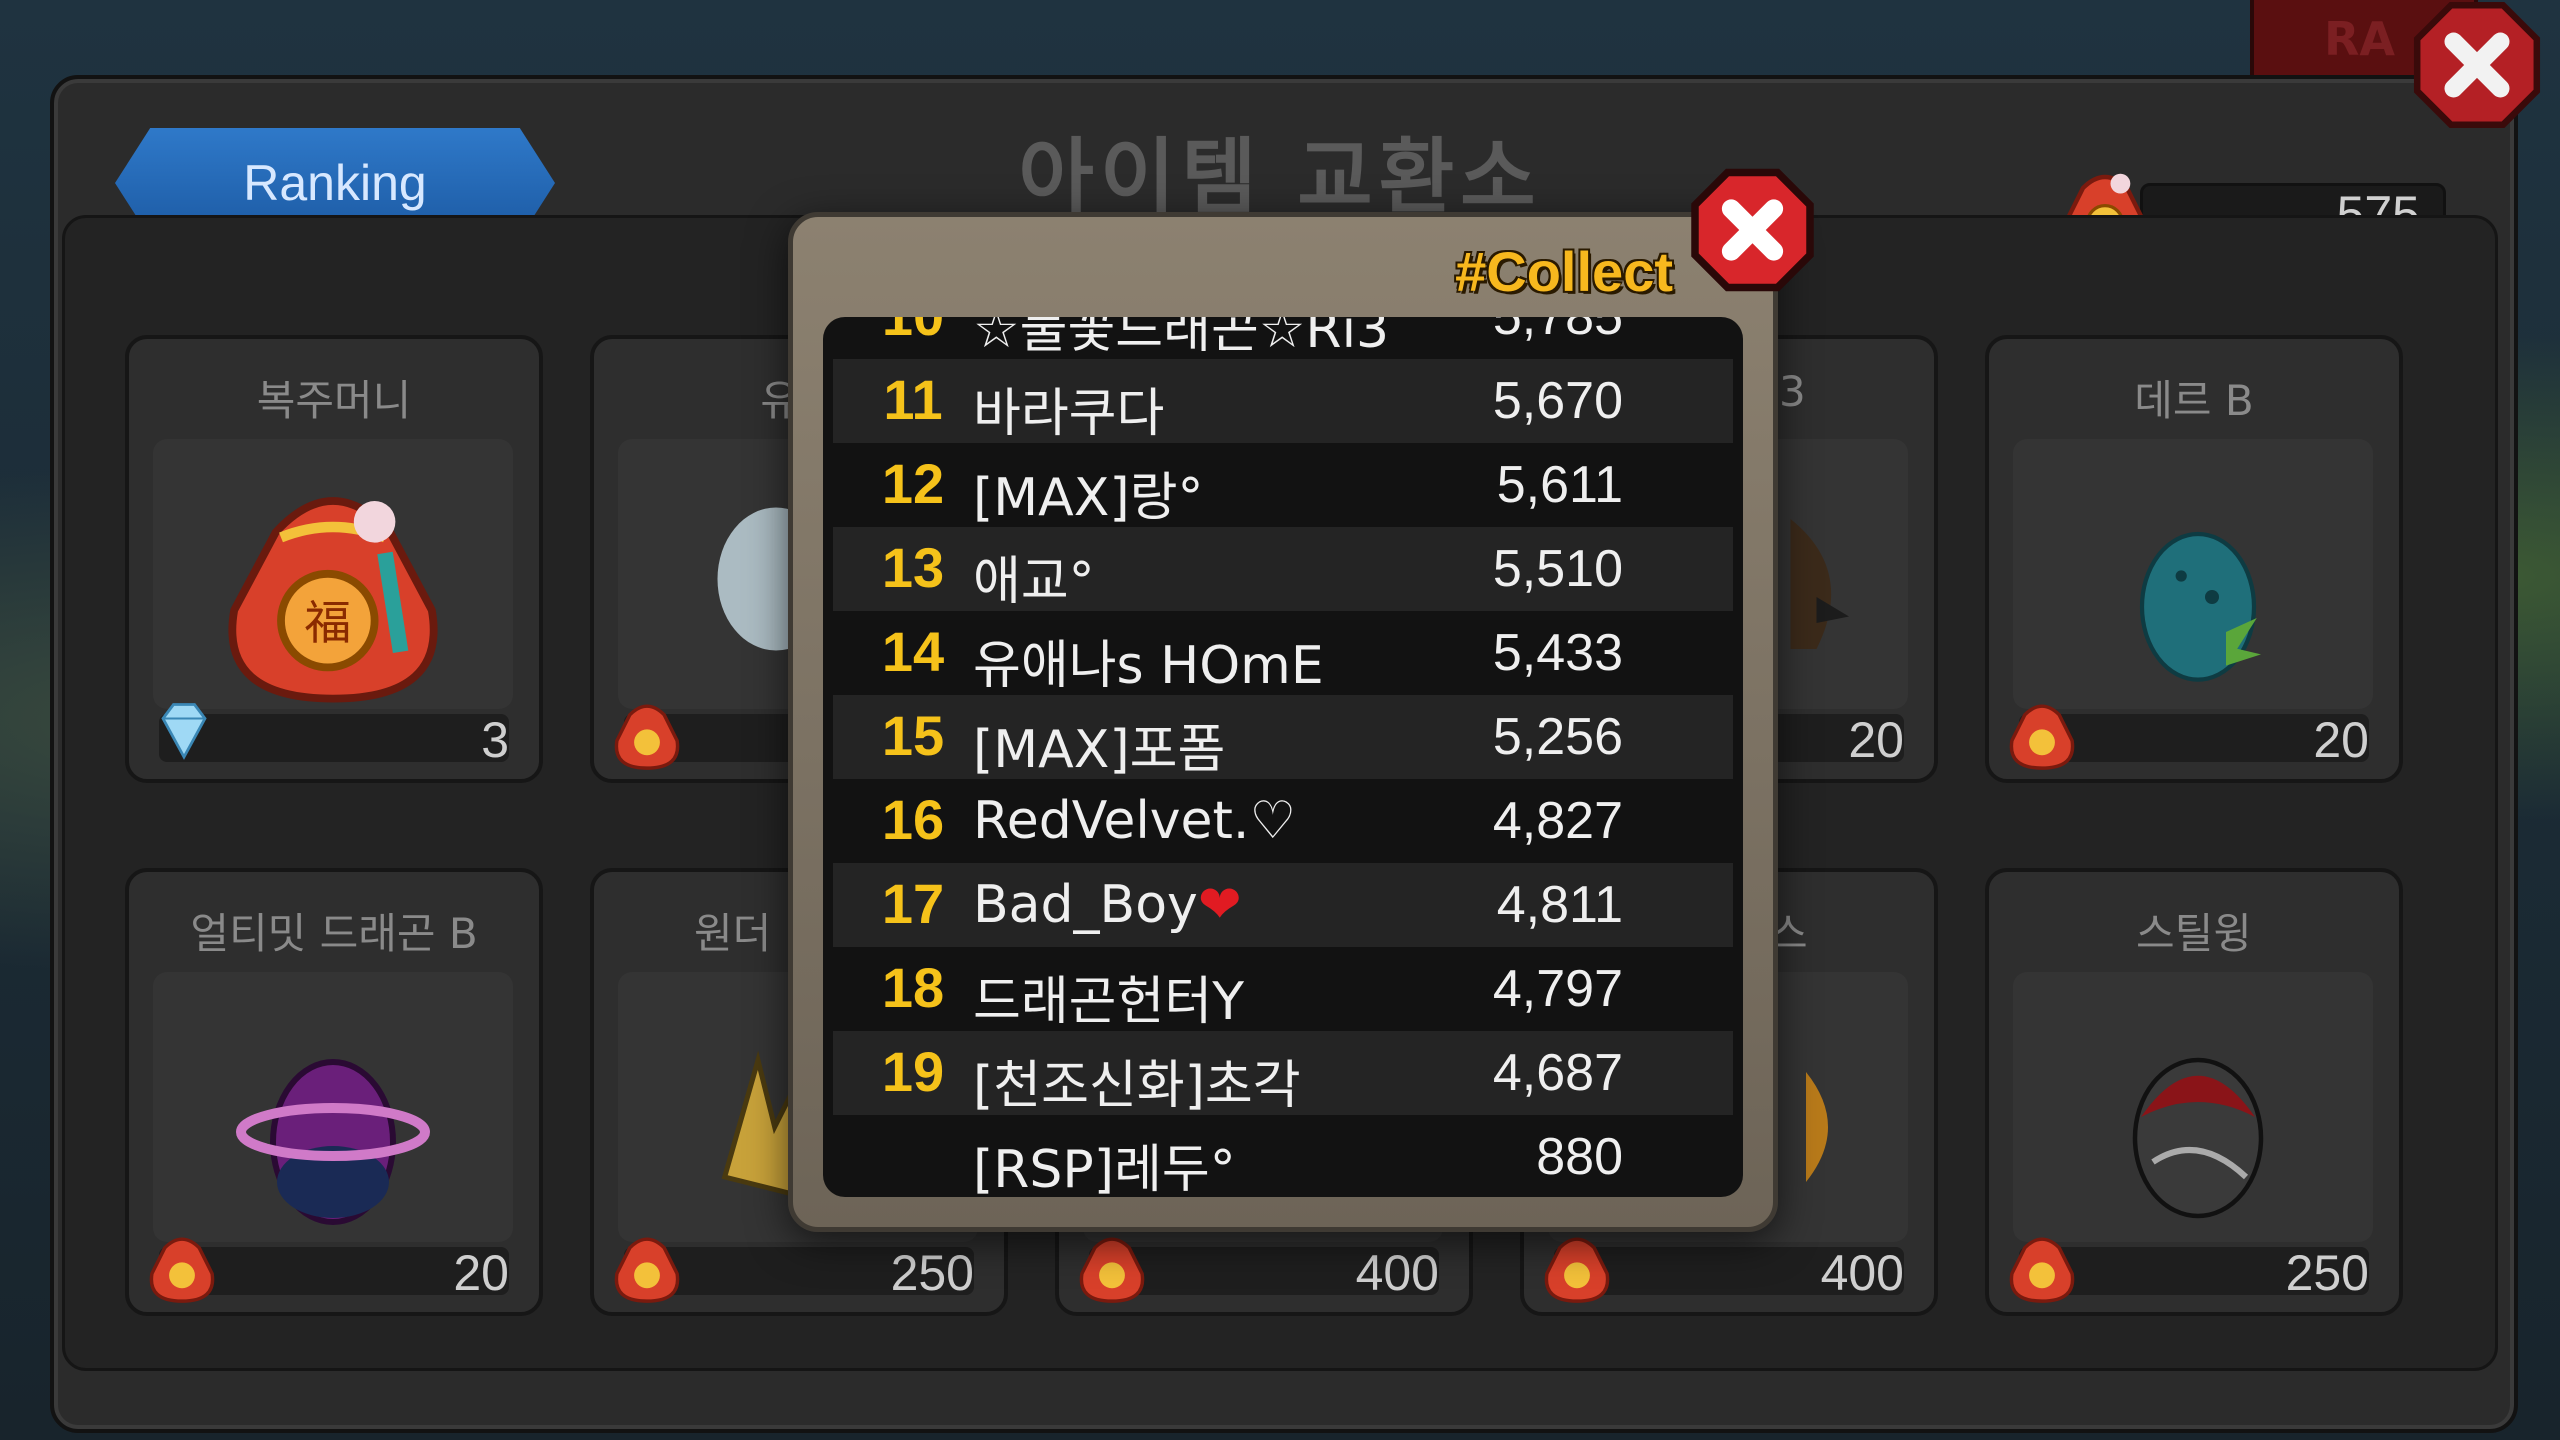 This screenshot has width=2560, height=1440. Describe the element at coordinates (2194, 400) in the screenshot. I see `item-name: 데르 B` at that location.